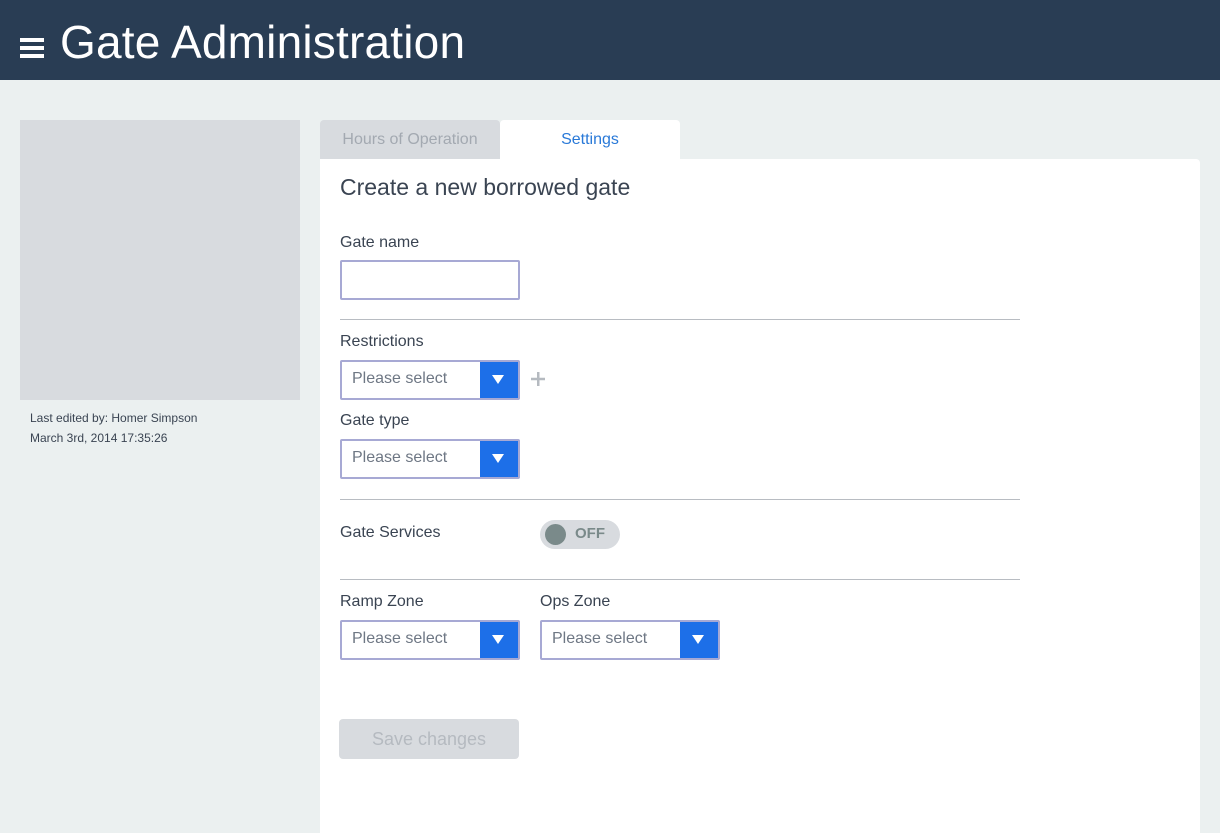 This screenshot has height=833, width=1228. Describe the element at coordinates (429, 739) in the screenshot. I see `save-changes-button: Save changes` at that location.